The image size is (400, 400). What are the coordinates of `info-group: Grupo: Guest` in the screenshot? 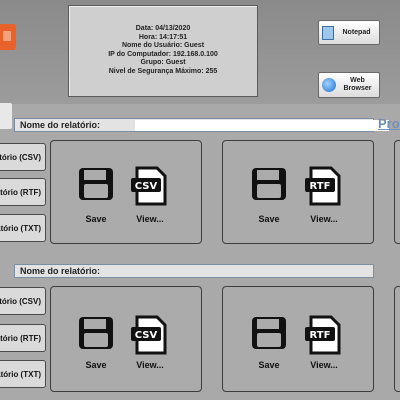 It's located at (163, 62).